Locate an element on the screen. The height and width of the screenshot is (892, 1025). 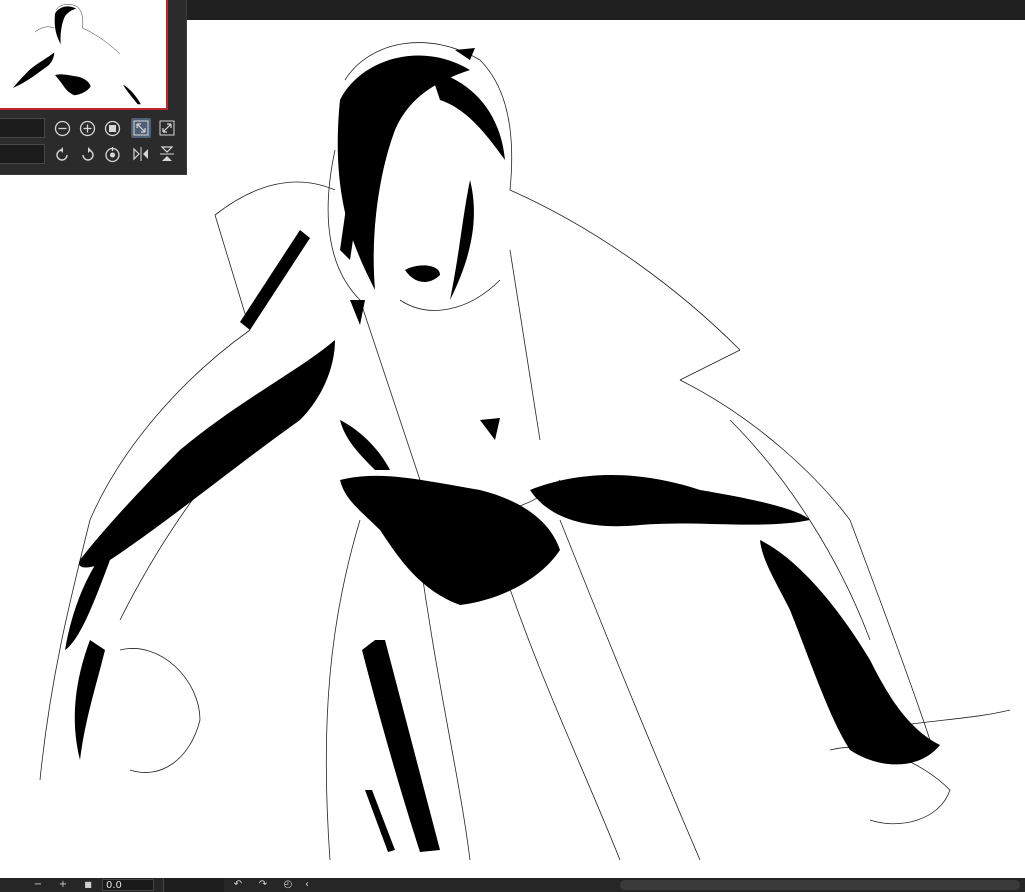
navigator-panel is located at coordinates (93, 87).